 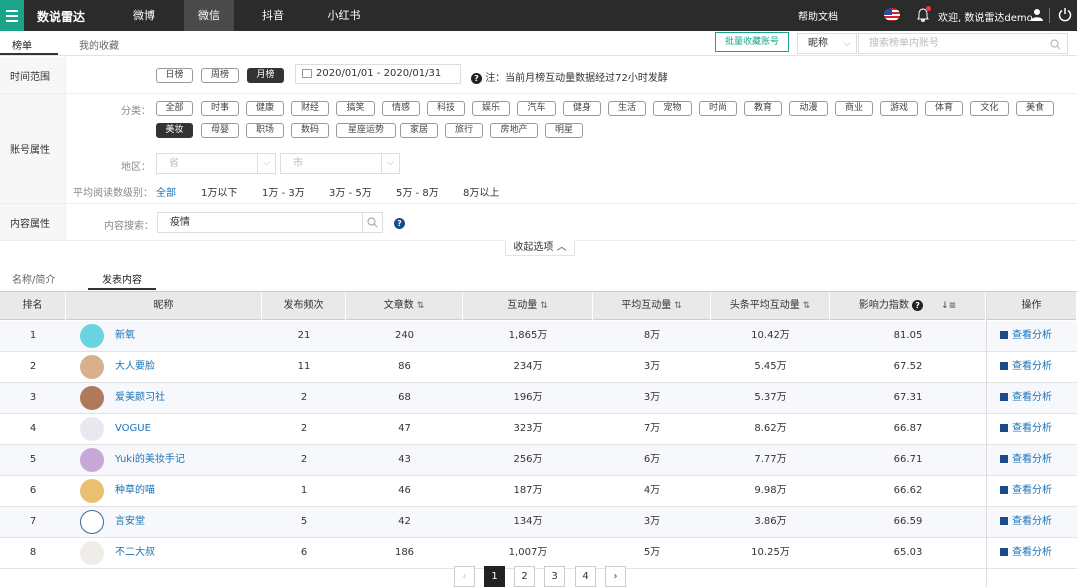 I want to click on col-head-avg: 头条平均互动量 ⇅, so click(x=770, y=306).